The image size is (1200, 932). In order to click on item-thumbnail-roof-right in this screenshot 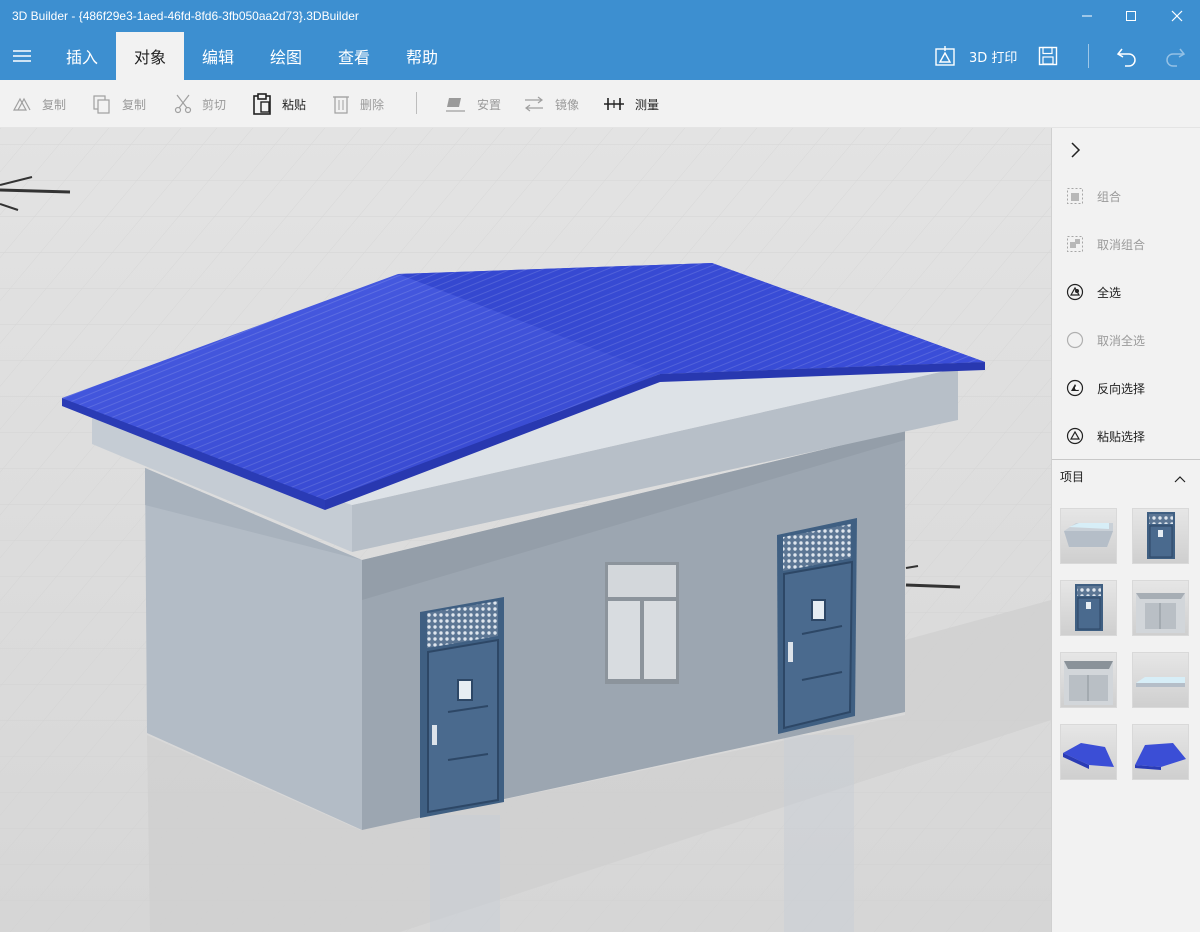, I will do `click(1160, 752)`.